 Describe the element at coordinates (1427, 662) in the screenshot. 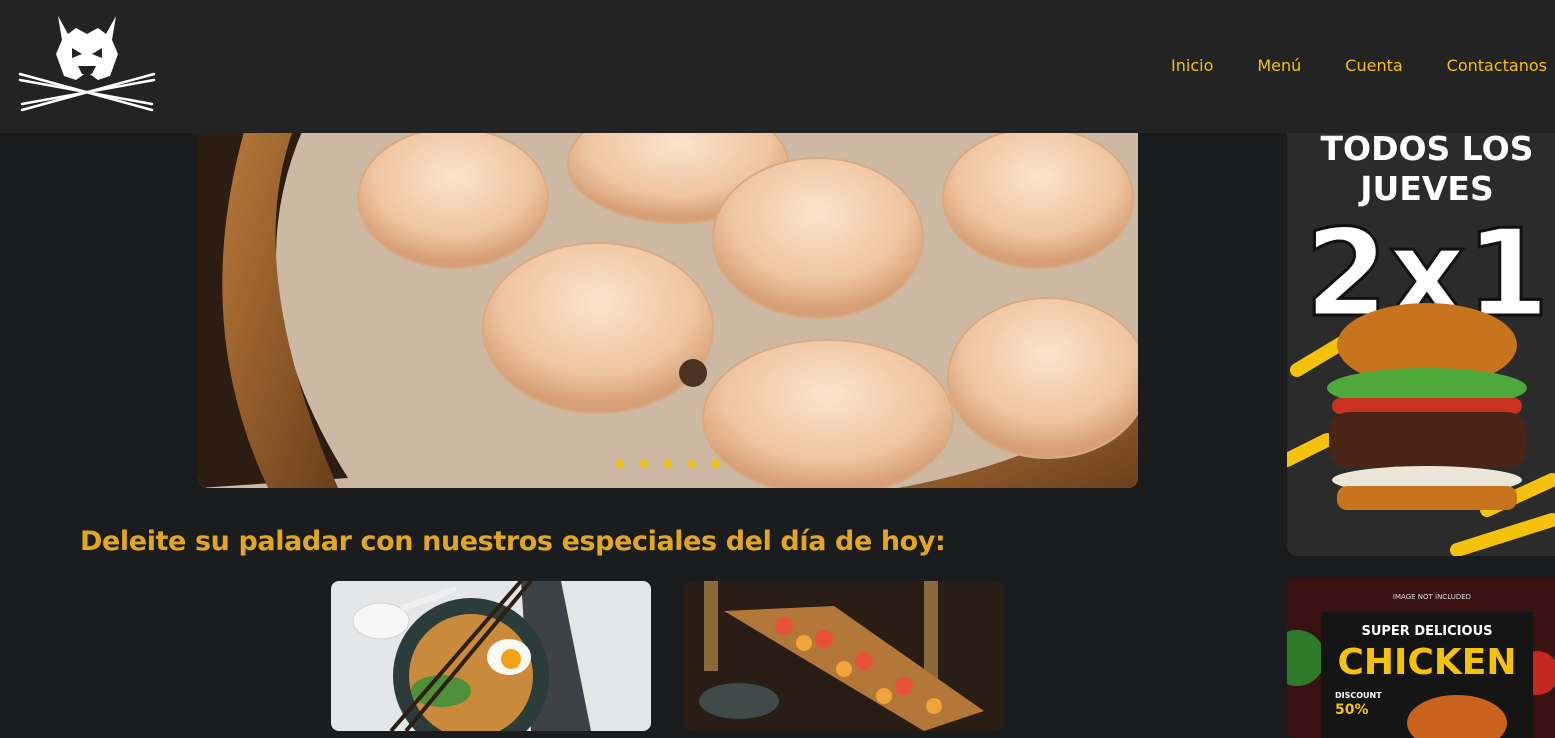

I see `chicken-main-text: CHICKEN` at that location.